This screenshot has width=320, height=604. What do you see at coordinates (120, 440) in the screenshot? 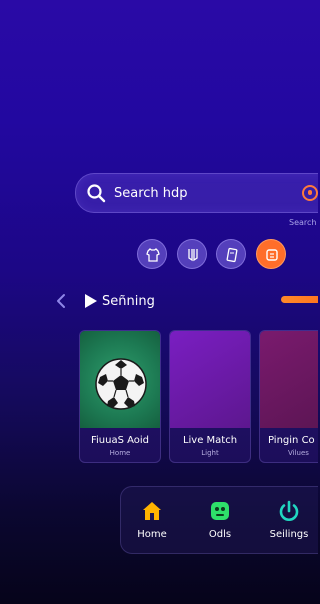
I see `card-title: FiuuaS Aoid` at bounding box center [120, 440].